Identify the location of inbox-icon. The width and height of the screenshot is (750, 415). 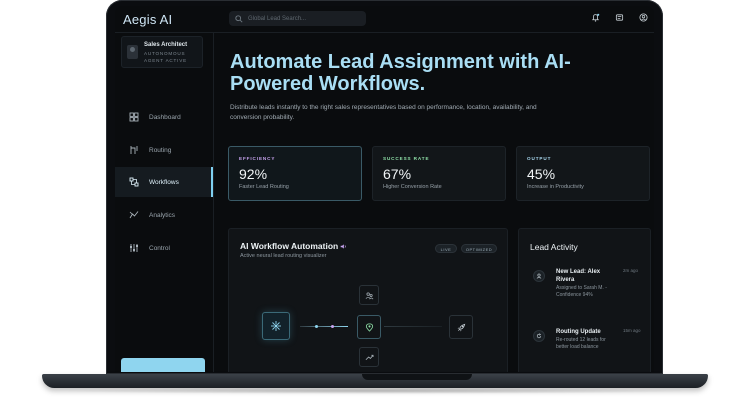
(619, 17).